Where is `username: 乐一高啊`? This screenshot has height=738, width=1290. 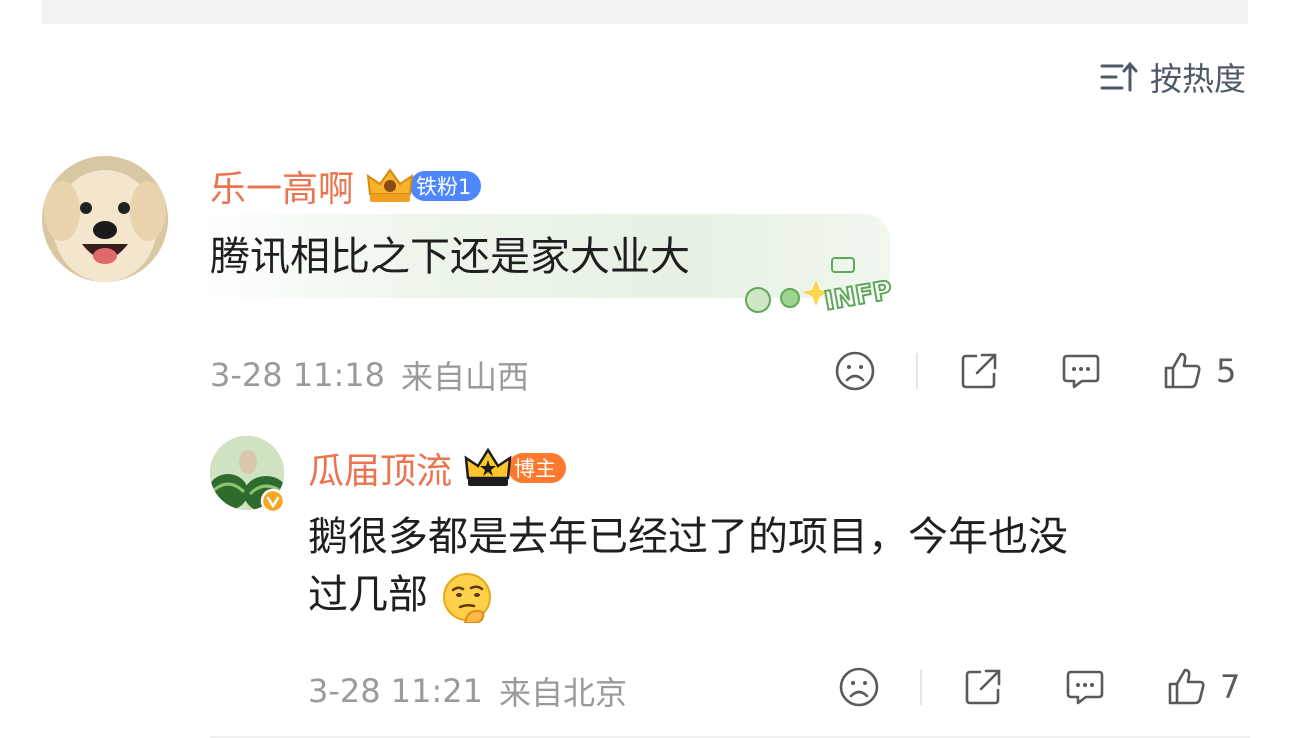 username: 乐一高啊 is located at coordinates (282, 186).